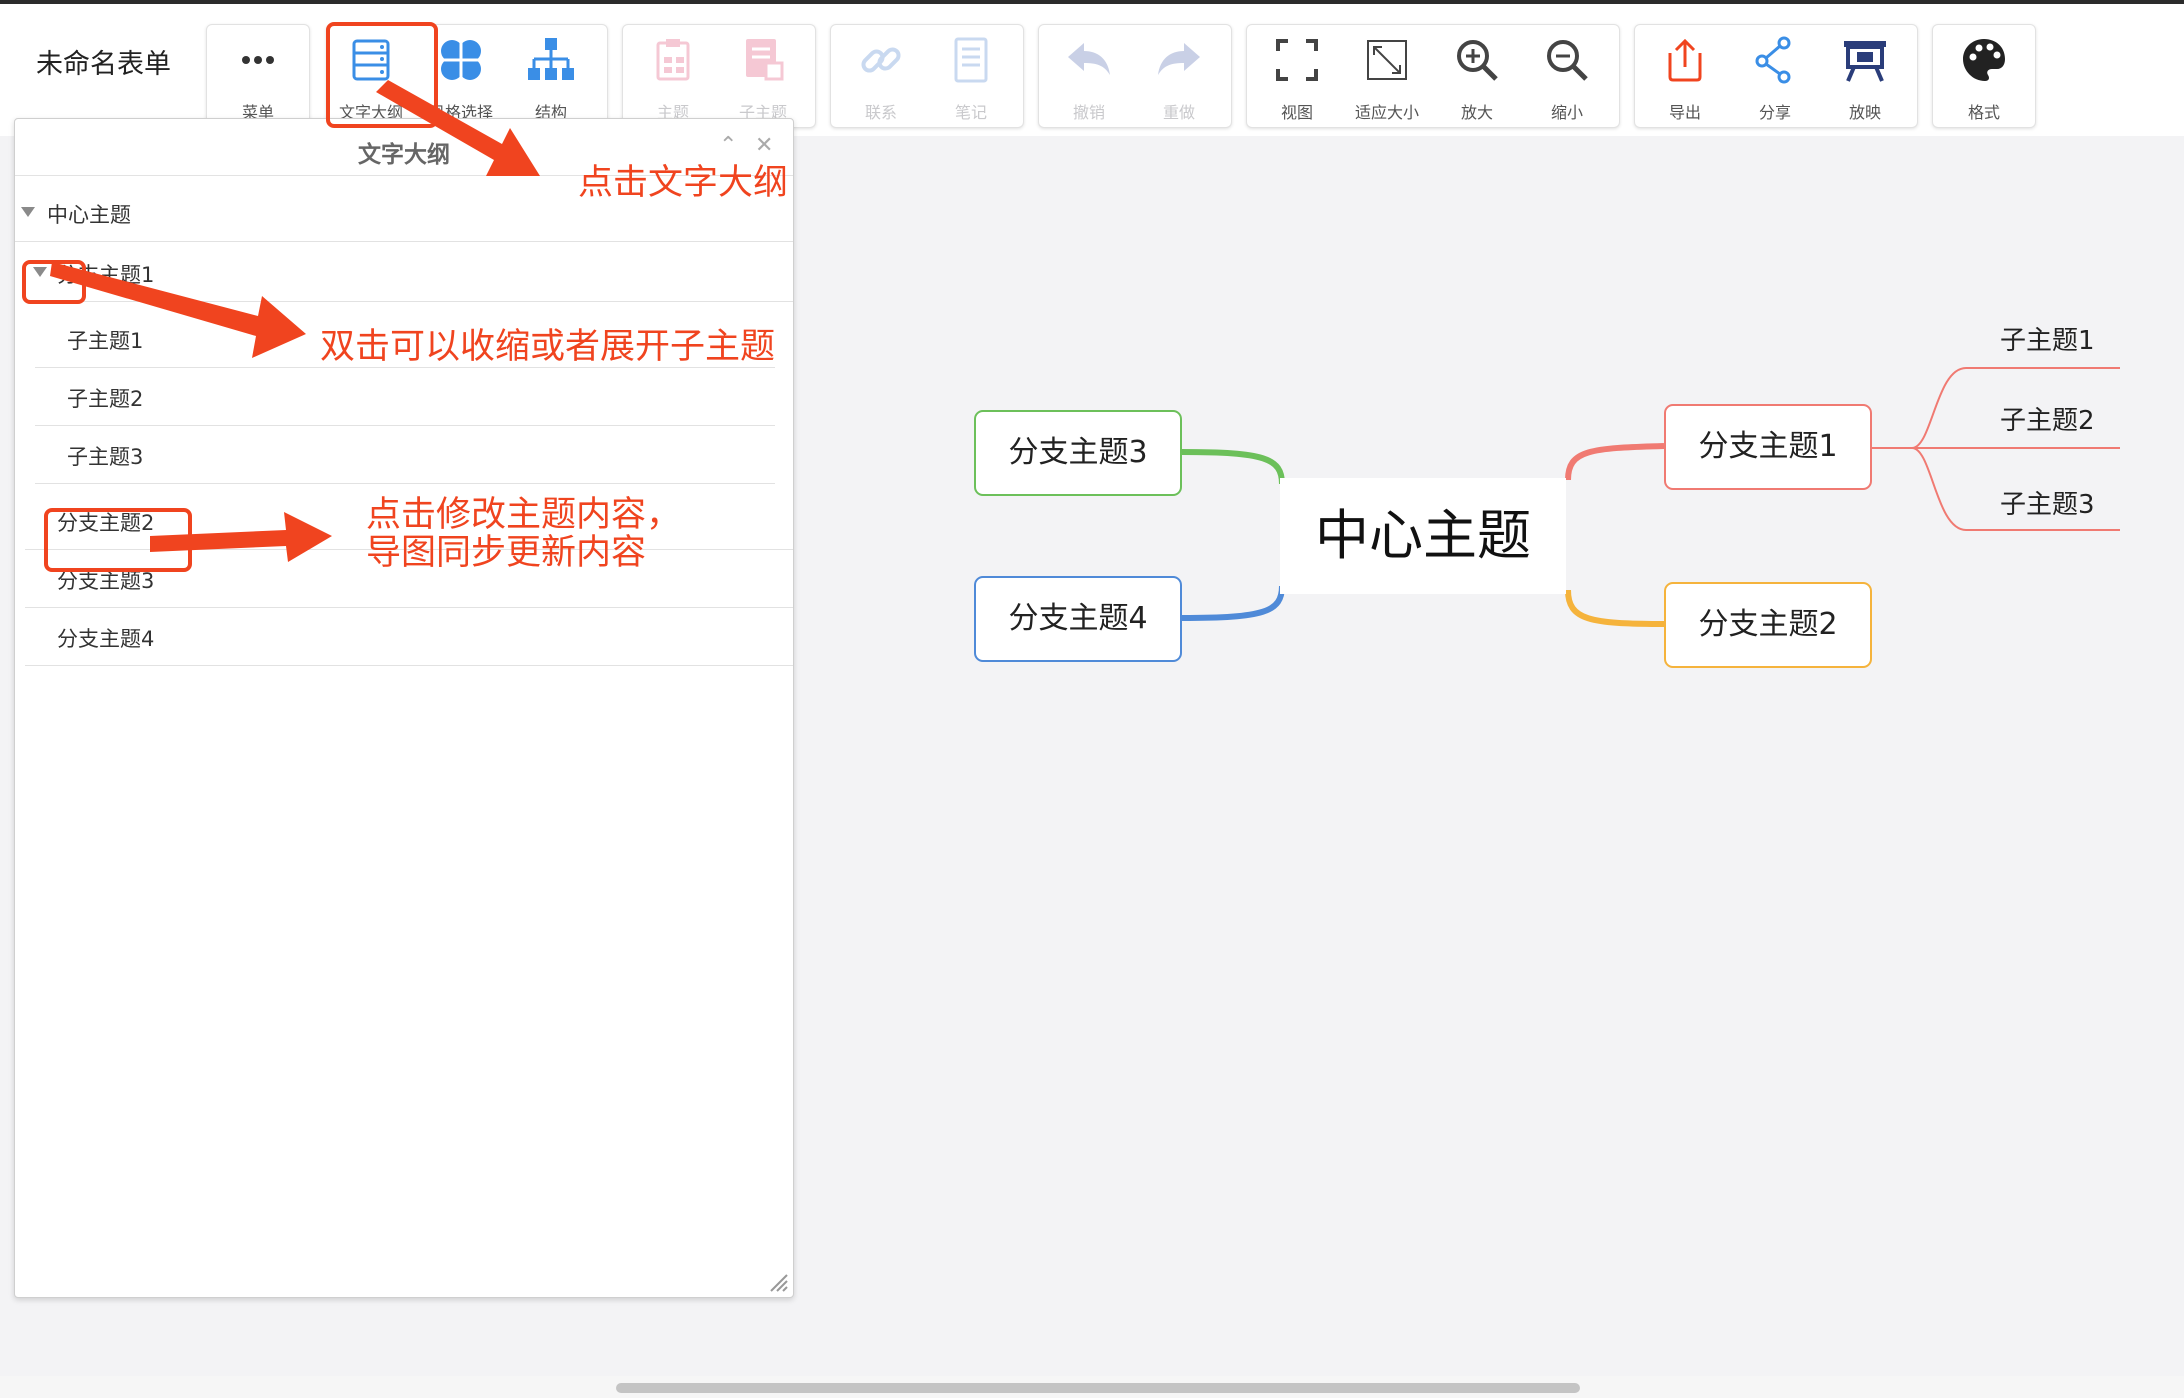 This screenshot has height=1398, width=2184. What do you see at coordinates (506, 553) in the screenshot?
I see `annotation-edit-line2: 导图同步更新内容` at bounding box center [506, 553].